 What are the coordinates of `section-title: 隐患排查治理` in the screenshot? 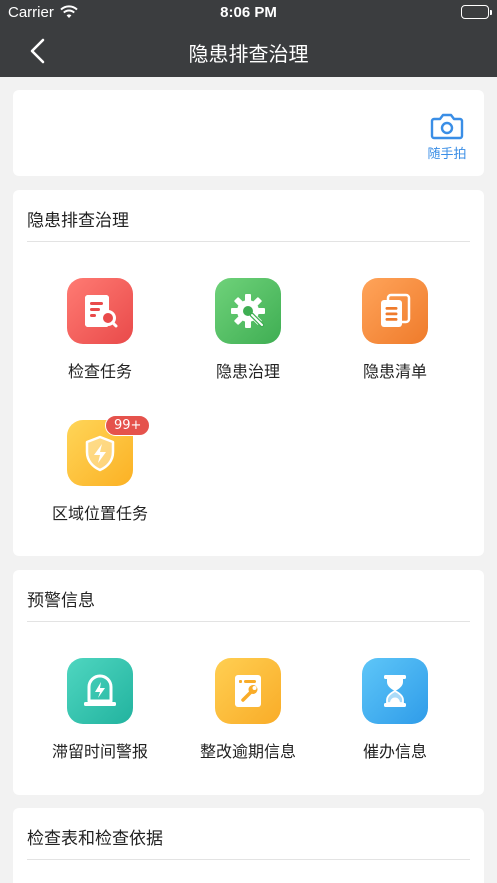 It's located at (78, 221).